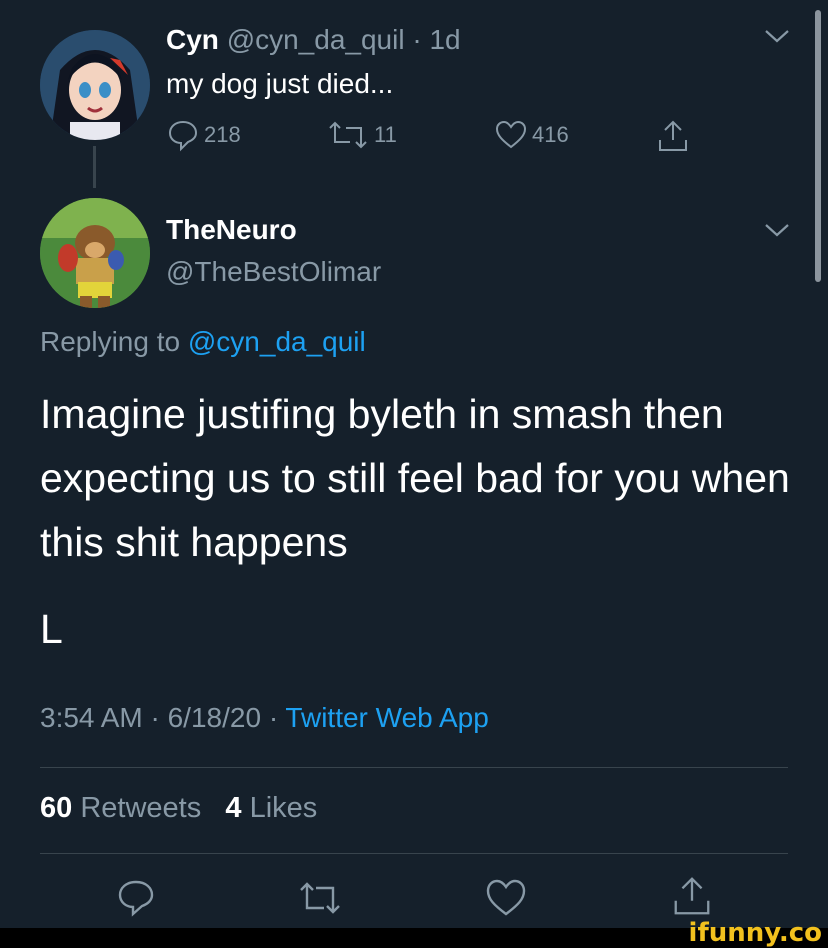 This screenshot has width=828, height=948. I want to click on tweet-meta: 3:54 AM · 6/18/20 · Twitter Web App, so click(264, 718).